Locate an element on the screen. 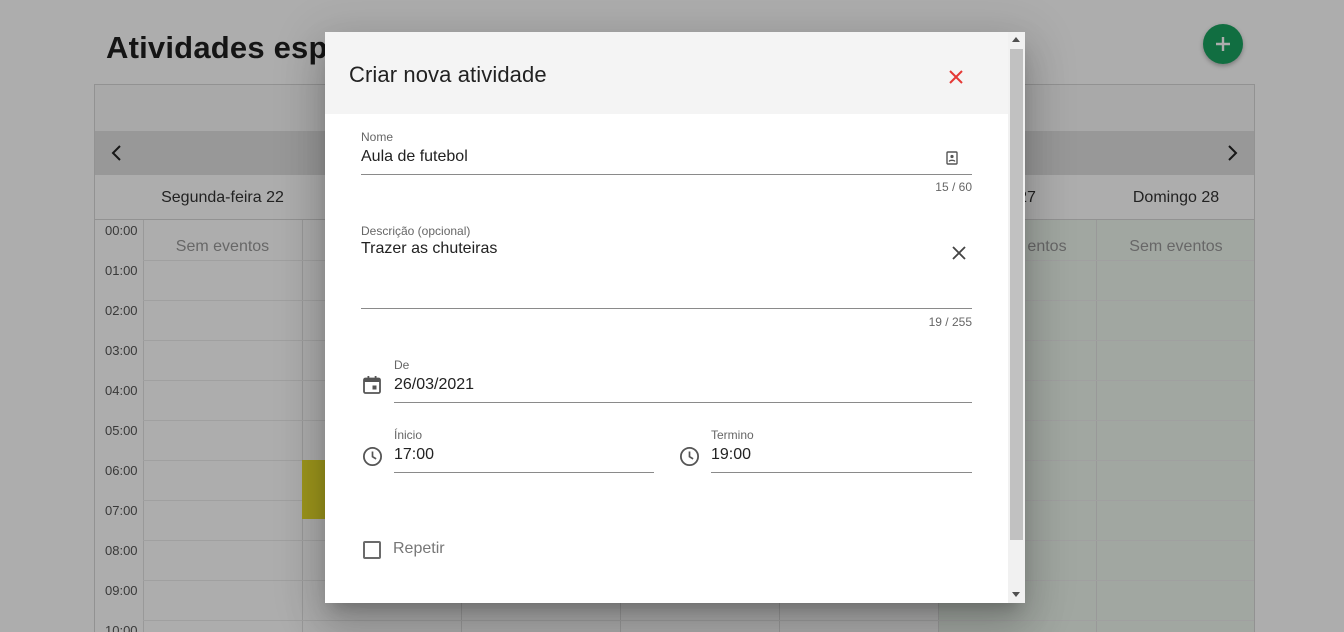 This screenshot has height=632, width=1344. dialog-header: Criar nova atividade is located at coordinates (666, 73).